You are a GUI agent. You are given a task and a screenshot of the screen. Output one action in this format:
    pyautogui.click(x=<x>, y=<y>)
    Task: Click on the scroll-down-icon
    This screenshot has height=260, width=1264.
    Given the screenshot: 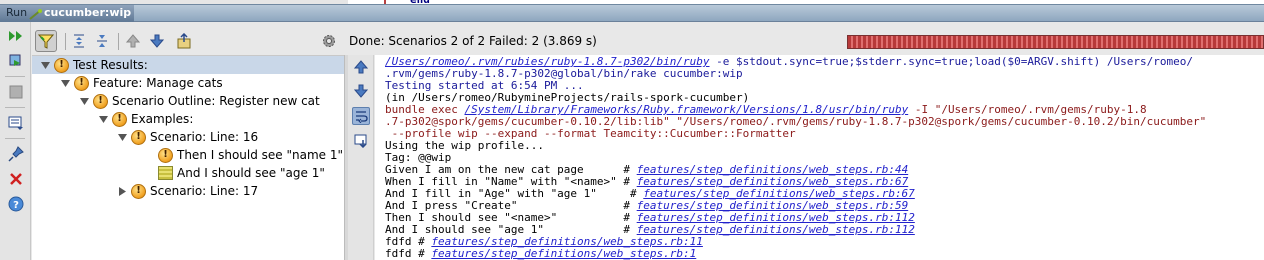 What is the action you would take?
    pyautogui.click(x=361, y=91)
    